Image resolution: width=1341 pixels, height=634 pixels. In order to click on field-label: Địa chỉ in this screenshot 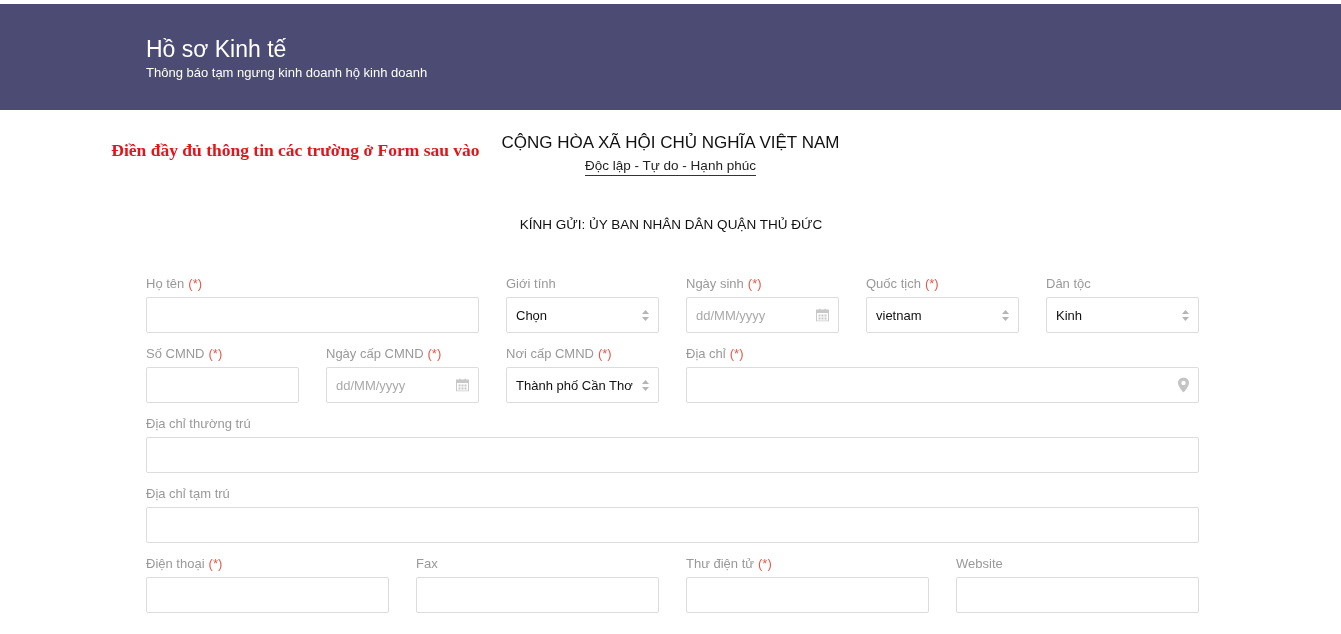, I will do `click(706, 353)`.